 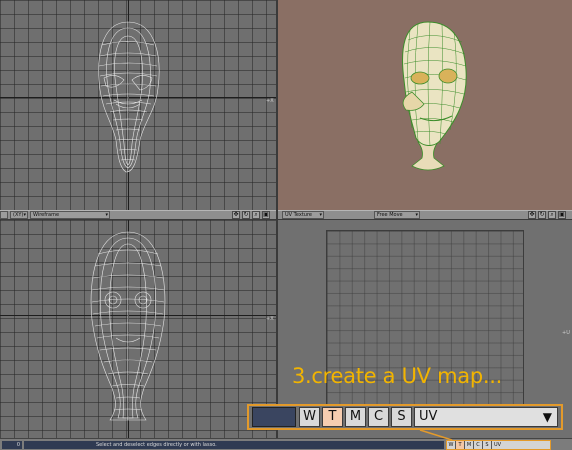 What do you see at coordinates (12, 445) in the screenshot?
I see `status-value-field: 0` at bounding box center [12, 445].